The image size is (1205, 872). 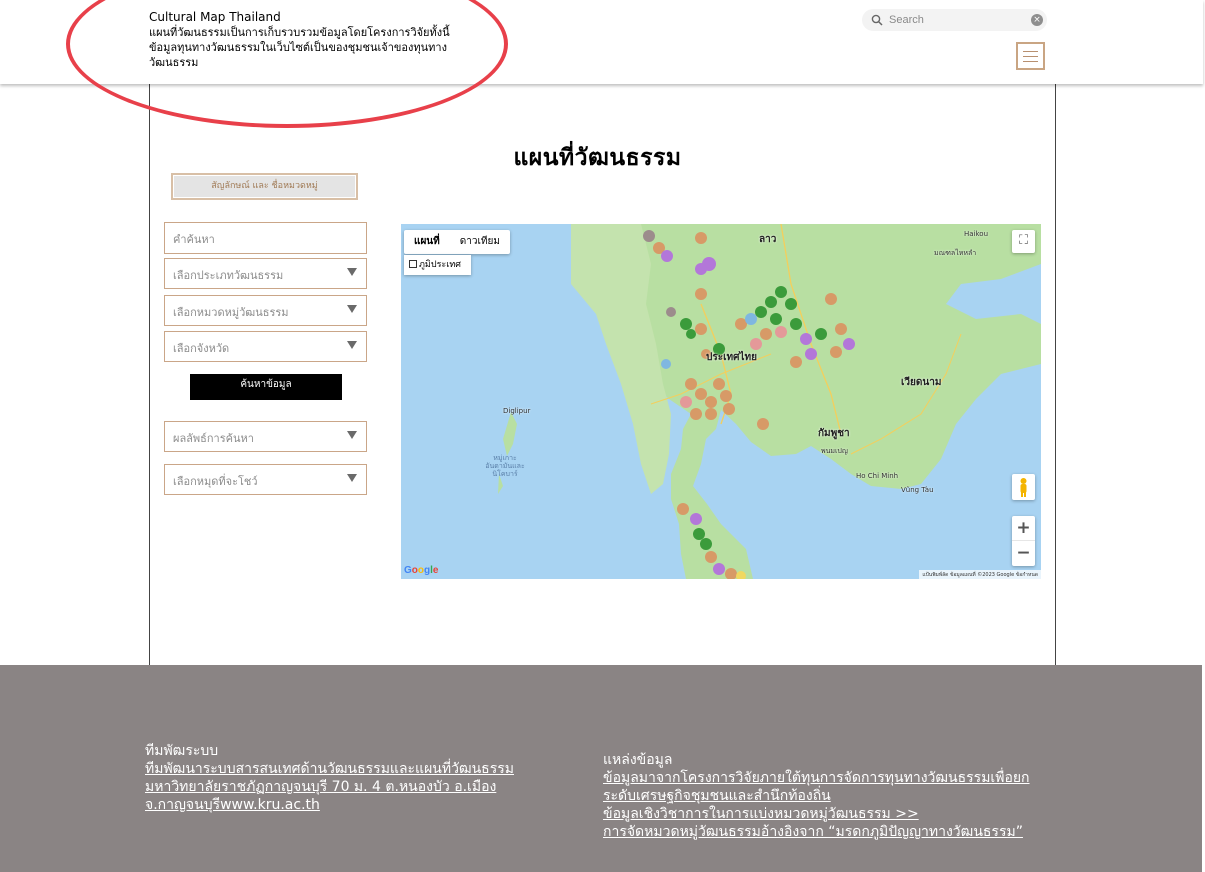 What do you see at coordinates (768, 239) in the screenshot?
I see `label-laos: ลาว` at bounding box center [768, 239].